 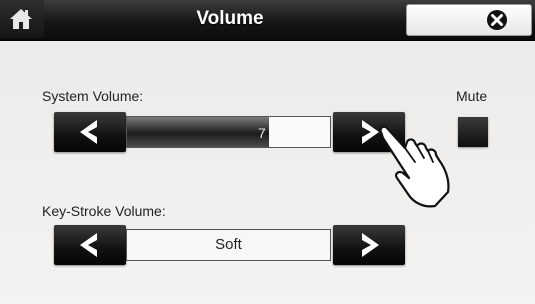 What do you see at coordinates (267, 20) in the screenshot?
I see `title-bar: Volume` at bounding box center [267, 20].